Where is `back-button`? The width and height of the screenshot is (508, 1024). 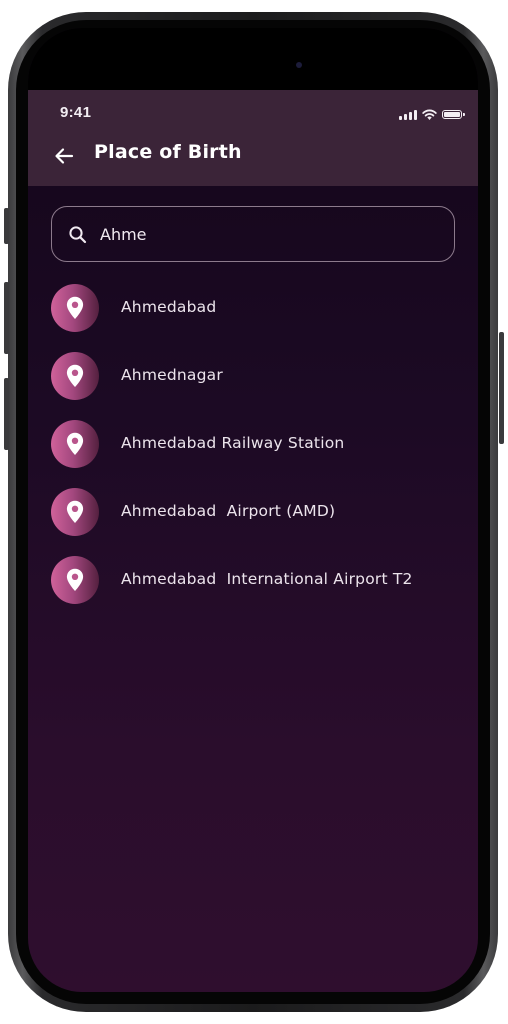
back-button is located at coordinates (64, 156).